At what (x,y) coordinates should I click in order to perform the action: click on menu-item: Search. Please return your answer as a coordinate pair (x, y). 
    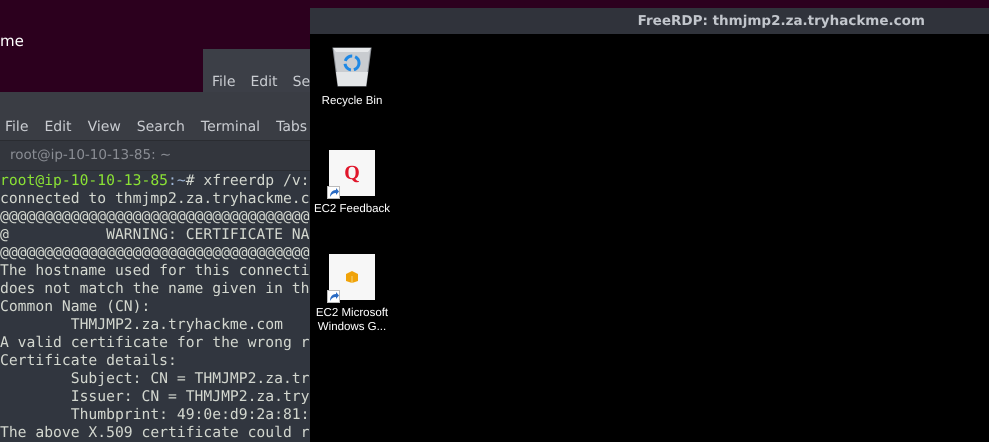
    Looking at the image, I should click on (160, 127).